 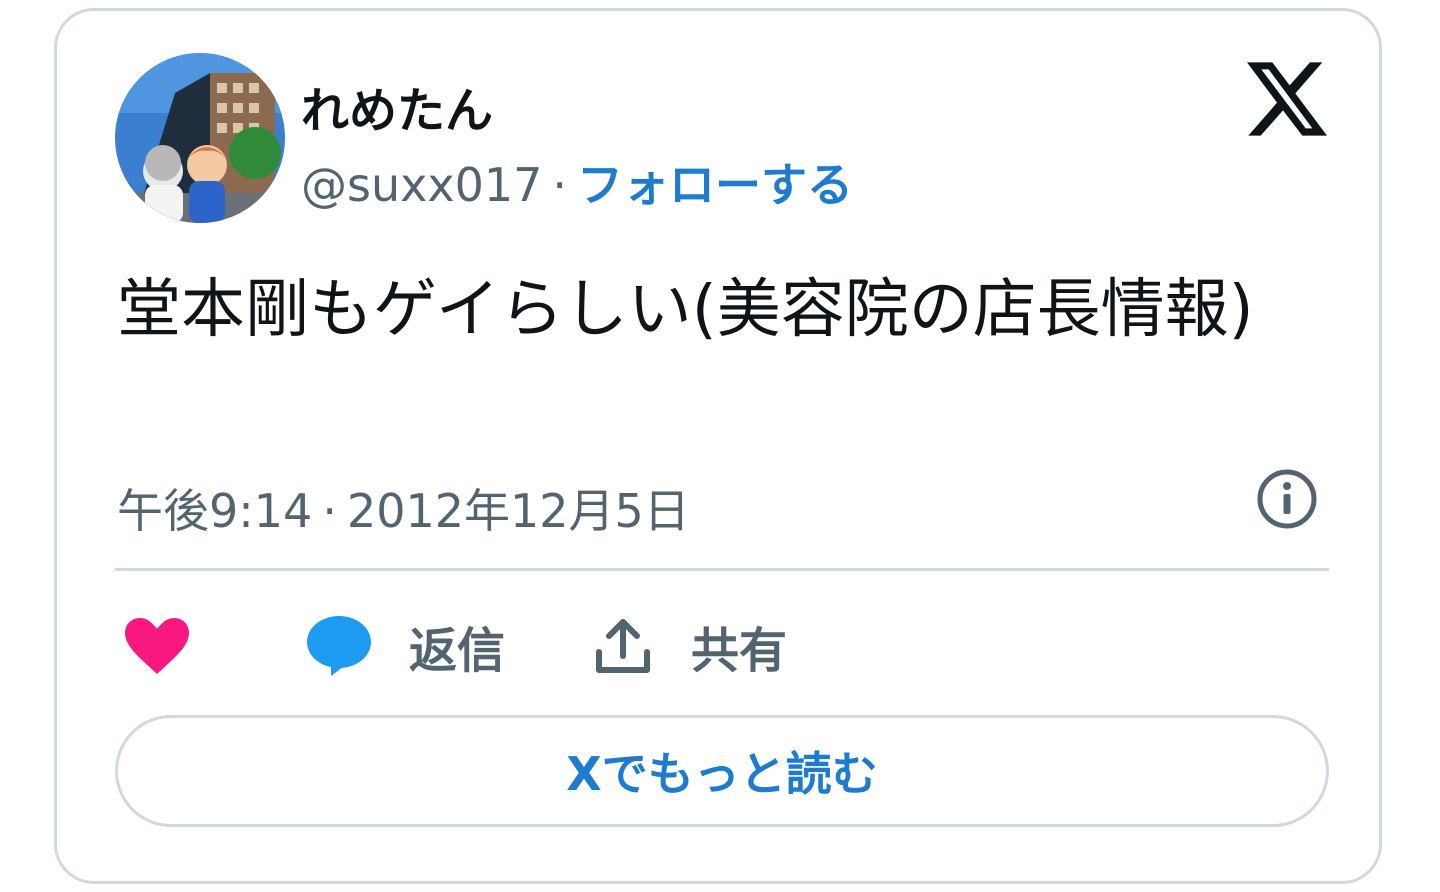 I want to click on upload-icon, so click(x=623, y=646).